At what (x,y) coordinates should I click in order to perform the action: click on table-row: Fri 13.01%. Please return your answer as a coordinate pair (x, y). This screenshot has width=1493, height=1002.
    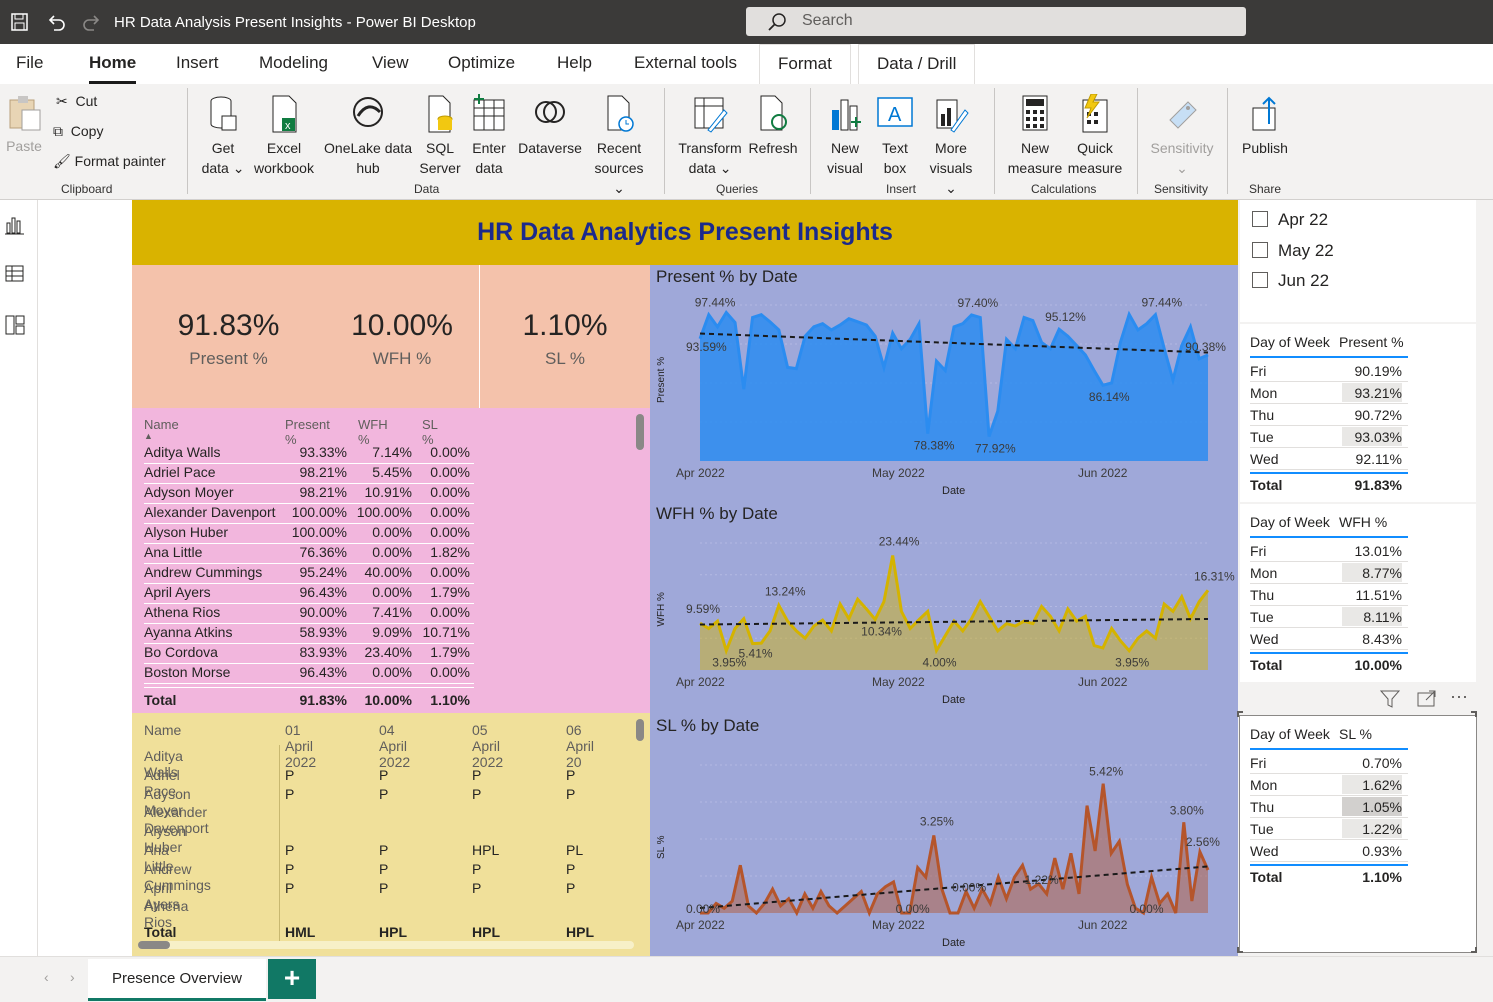
    Looking at the image, I should click on (1329, 551).